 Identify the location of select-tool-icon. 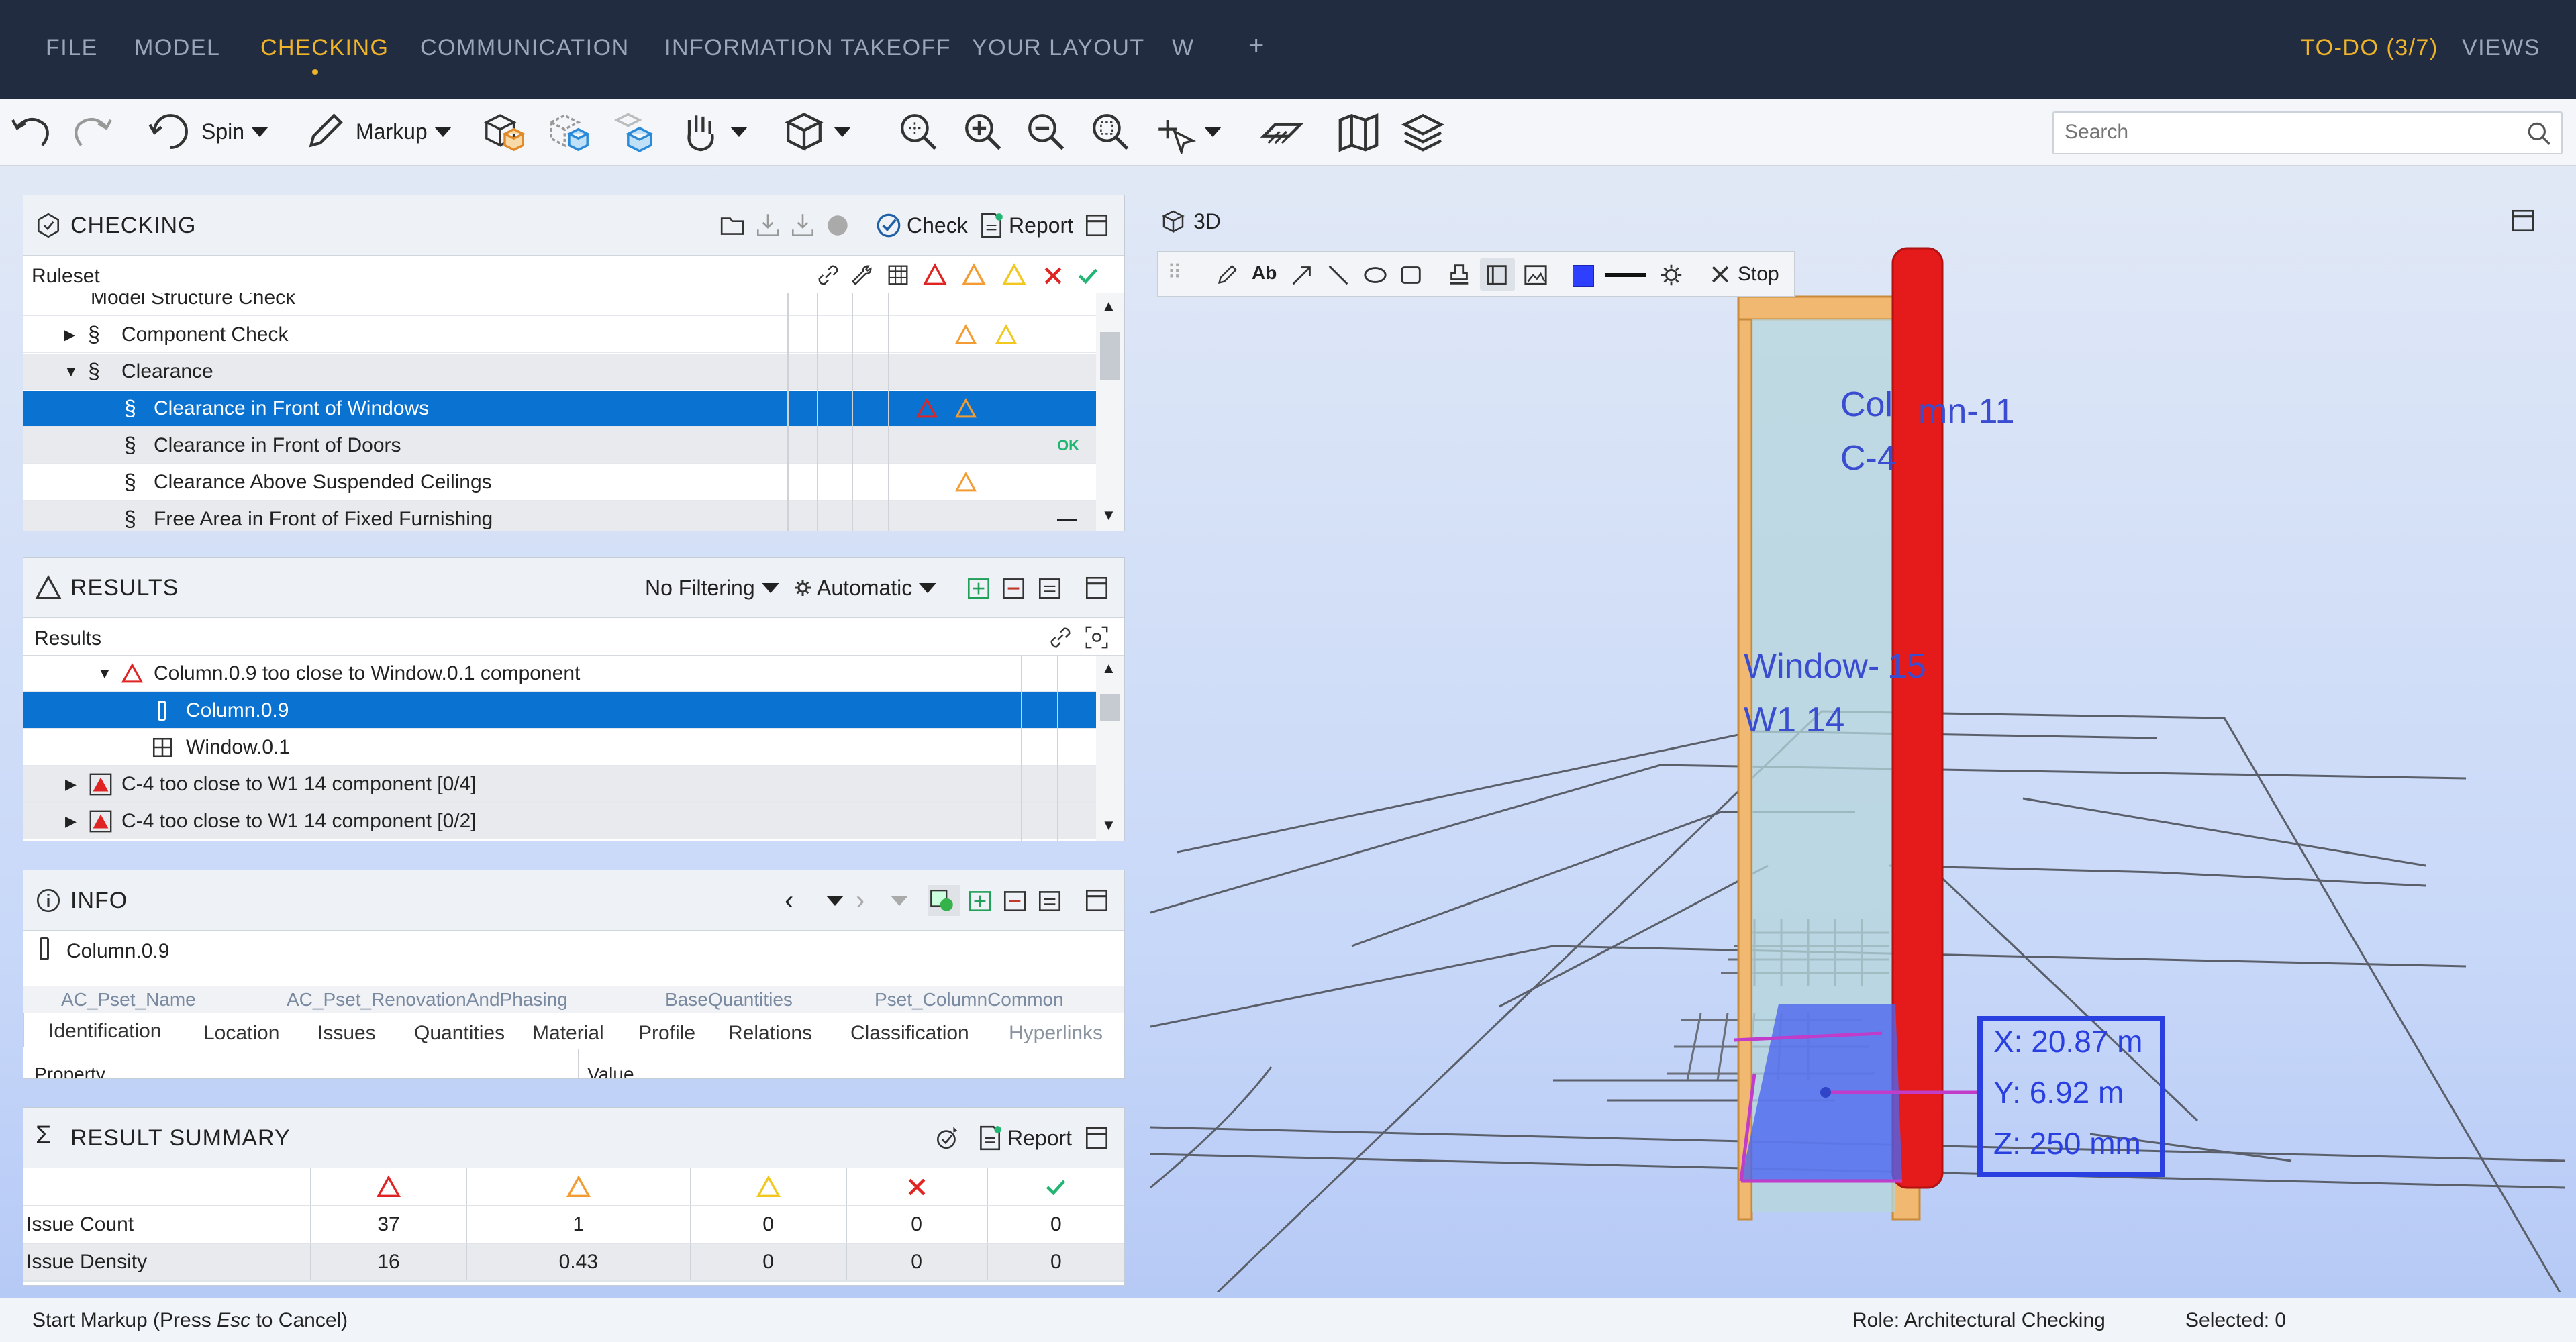
(1187, 131).